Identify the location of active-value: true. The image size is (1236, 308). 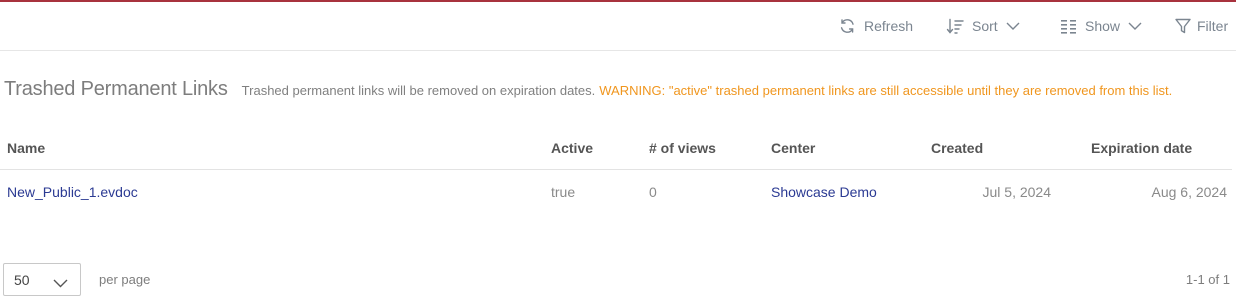
(563, 192).